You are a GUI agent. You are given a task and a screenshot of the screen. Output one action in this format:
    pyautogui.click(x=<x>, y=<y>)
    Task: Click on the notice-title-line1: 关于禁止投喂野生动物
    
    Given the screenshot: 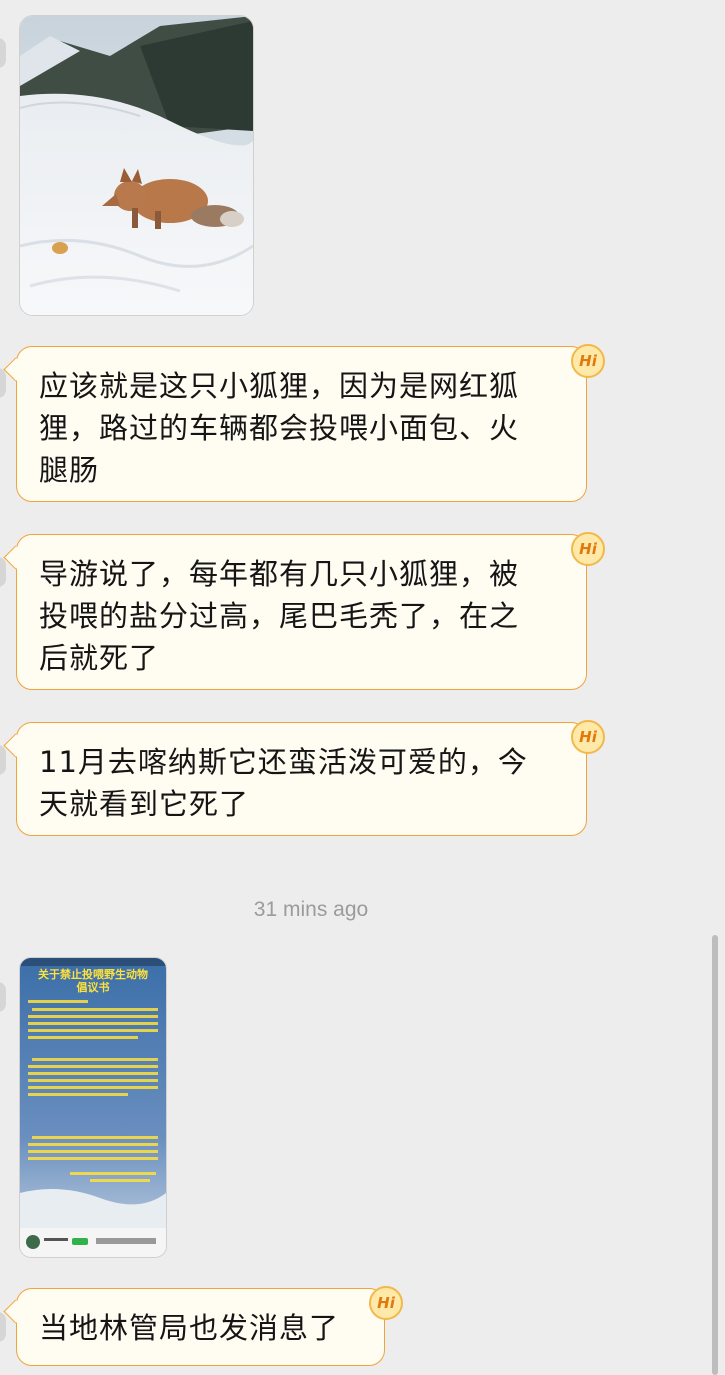 What is the action you would take?
    pyautogui.click(x=93, y=974)
    